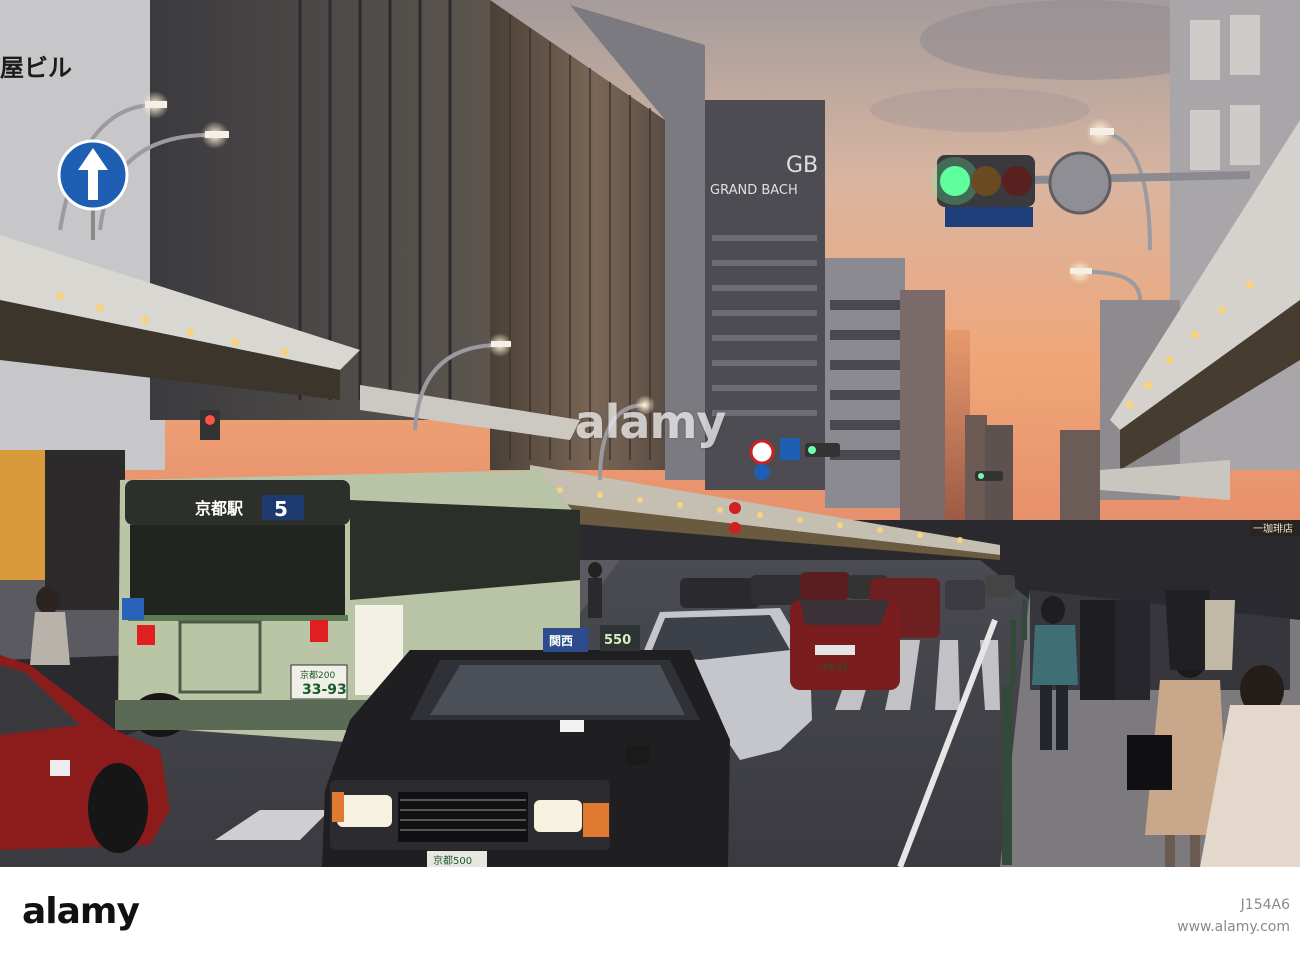  What do you see at coordinates (980, 110) in the screenshot?
I see `cloud` at bounding box center [980, 110].